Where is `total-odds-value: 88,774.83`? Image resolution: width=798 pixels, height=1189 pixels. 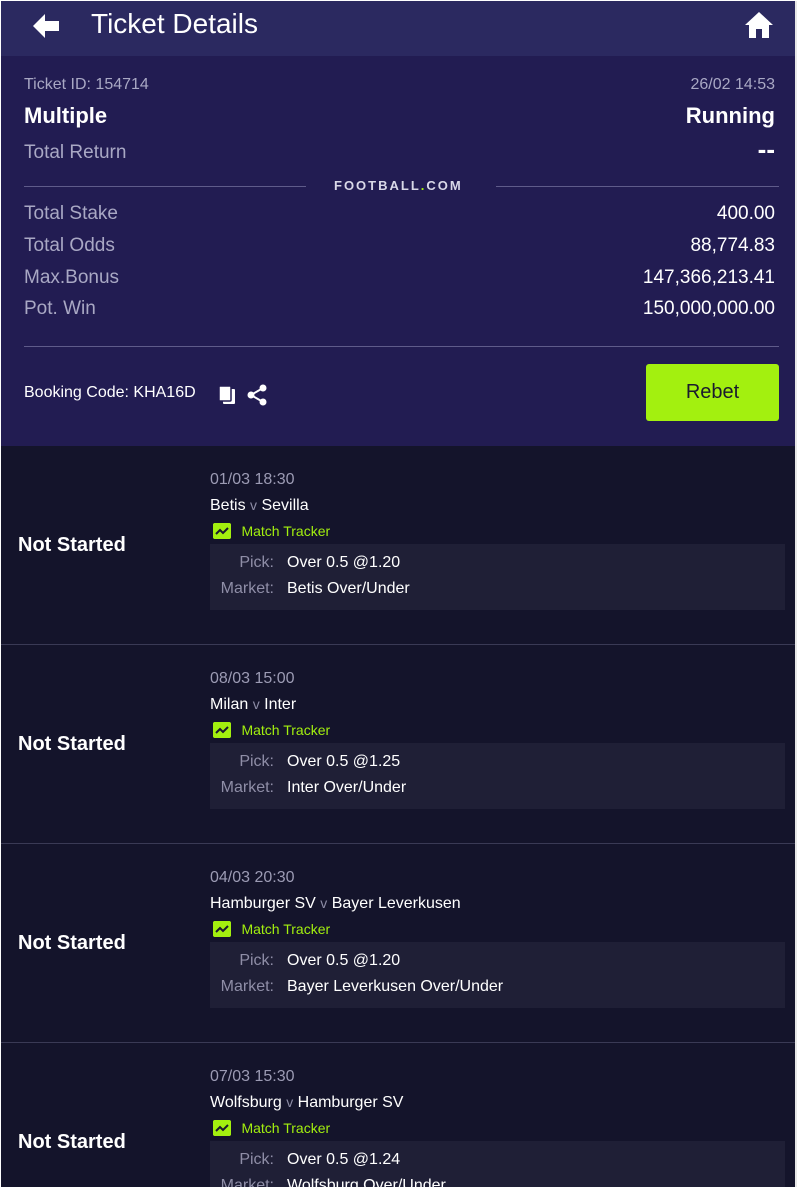
total-odds-value: 88,774.83 is located at coordinates (732, 245).